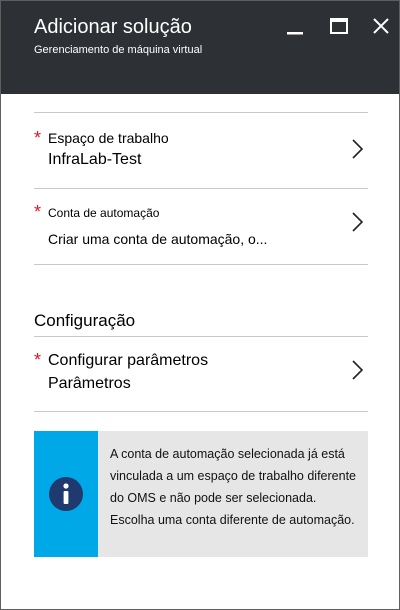 The image size is (400, 610). What do you see at coordinates (85, 320) in the screenshot?
I see `configuration-section-title: Configuração` at bounding box center [85, 320].